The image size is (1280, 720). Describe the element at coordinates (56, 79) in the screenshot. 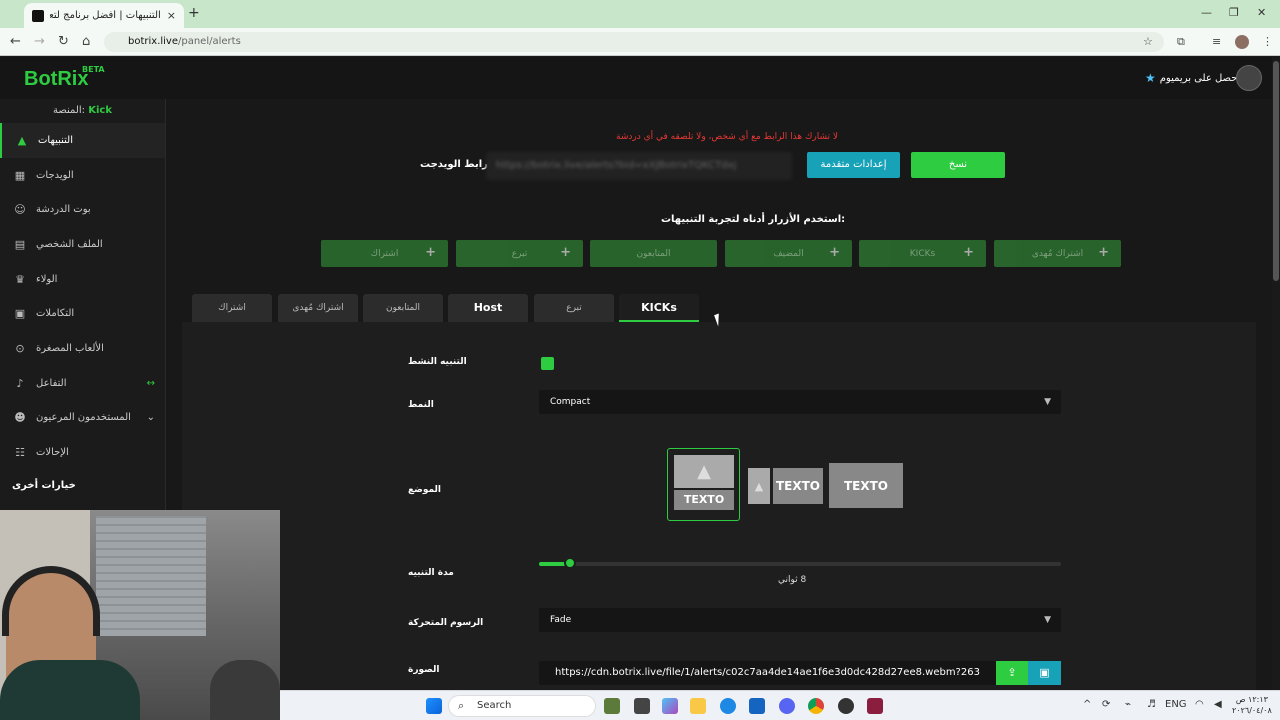

I see `botrix-logo: BotRix` at that location.